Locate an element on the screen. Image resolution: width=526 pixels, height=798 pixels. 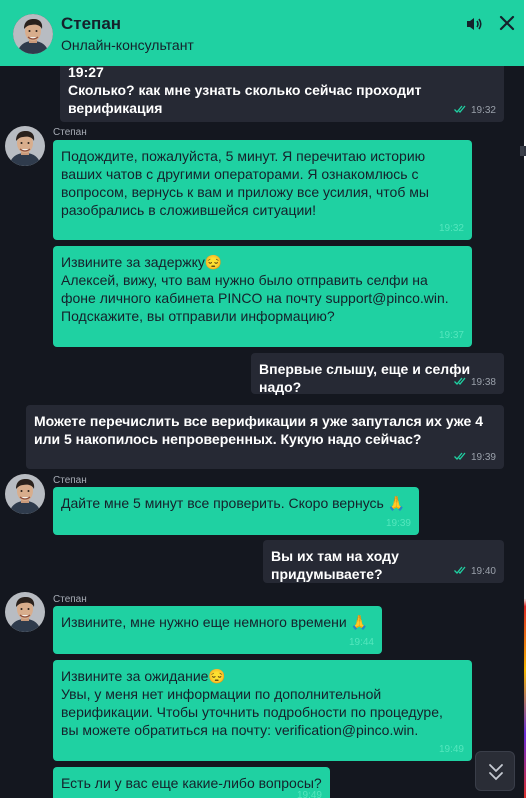
message-time: 19:38 is located at coordinates (475, 382).